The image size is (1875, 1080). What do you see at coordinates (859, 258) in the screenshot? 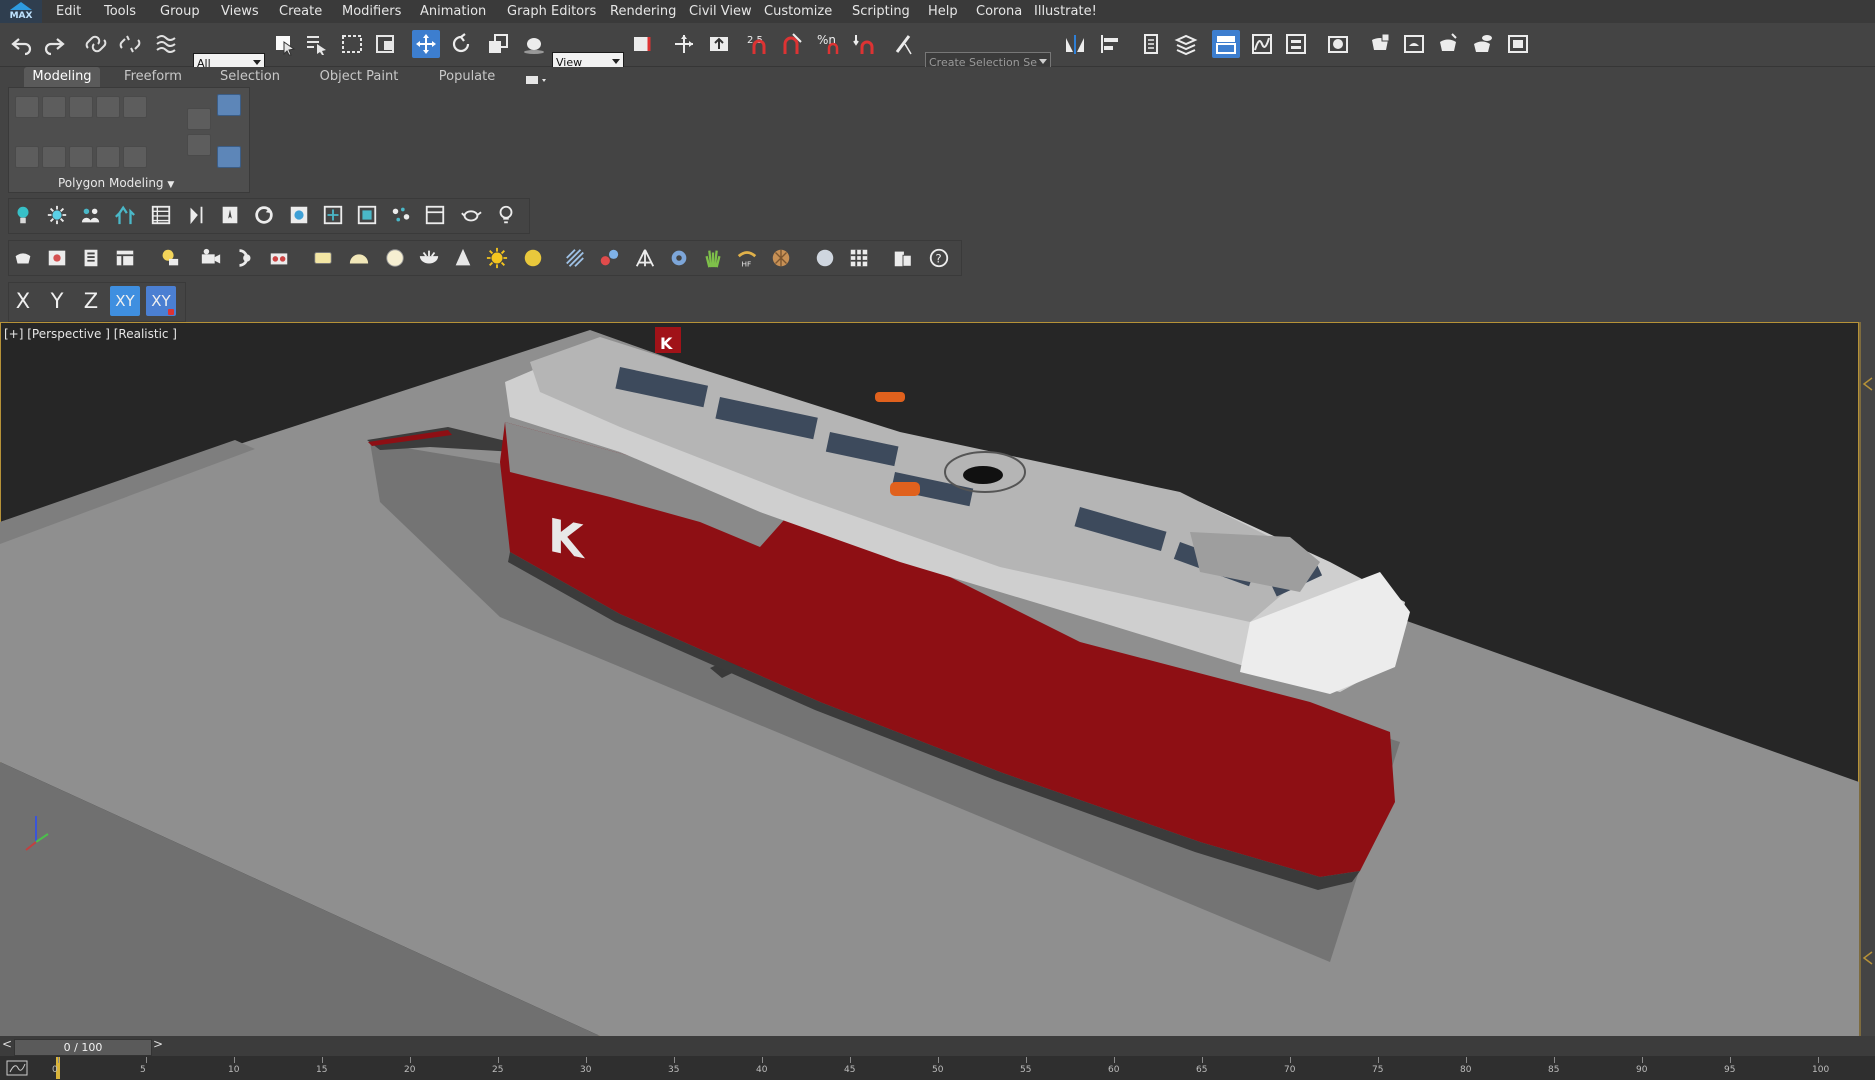
I see `bitmap-checker-icon` at bounding box center [859, 258].